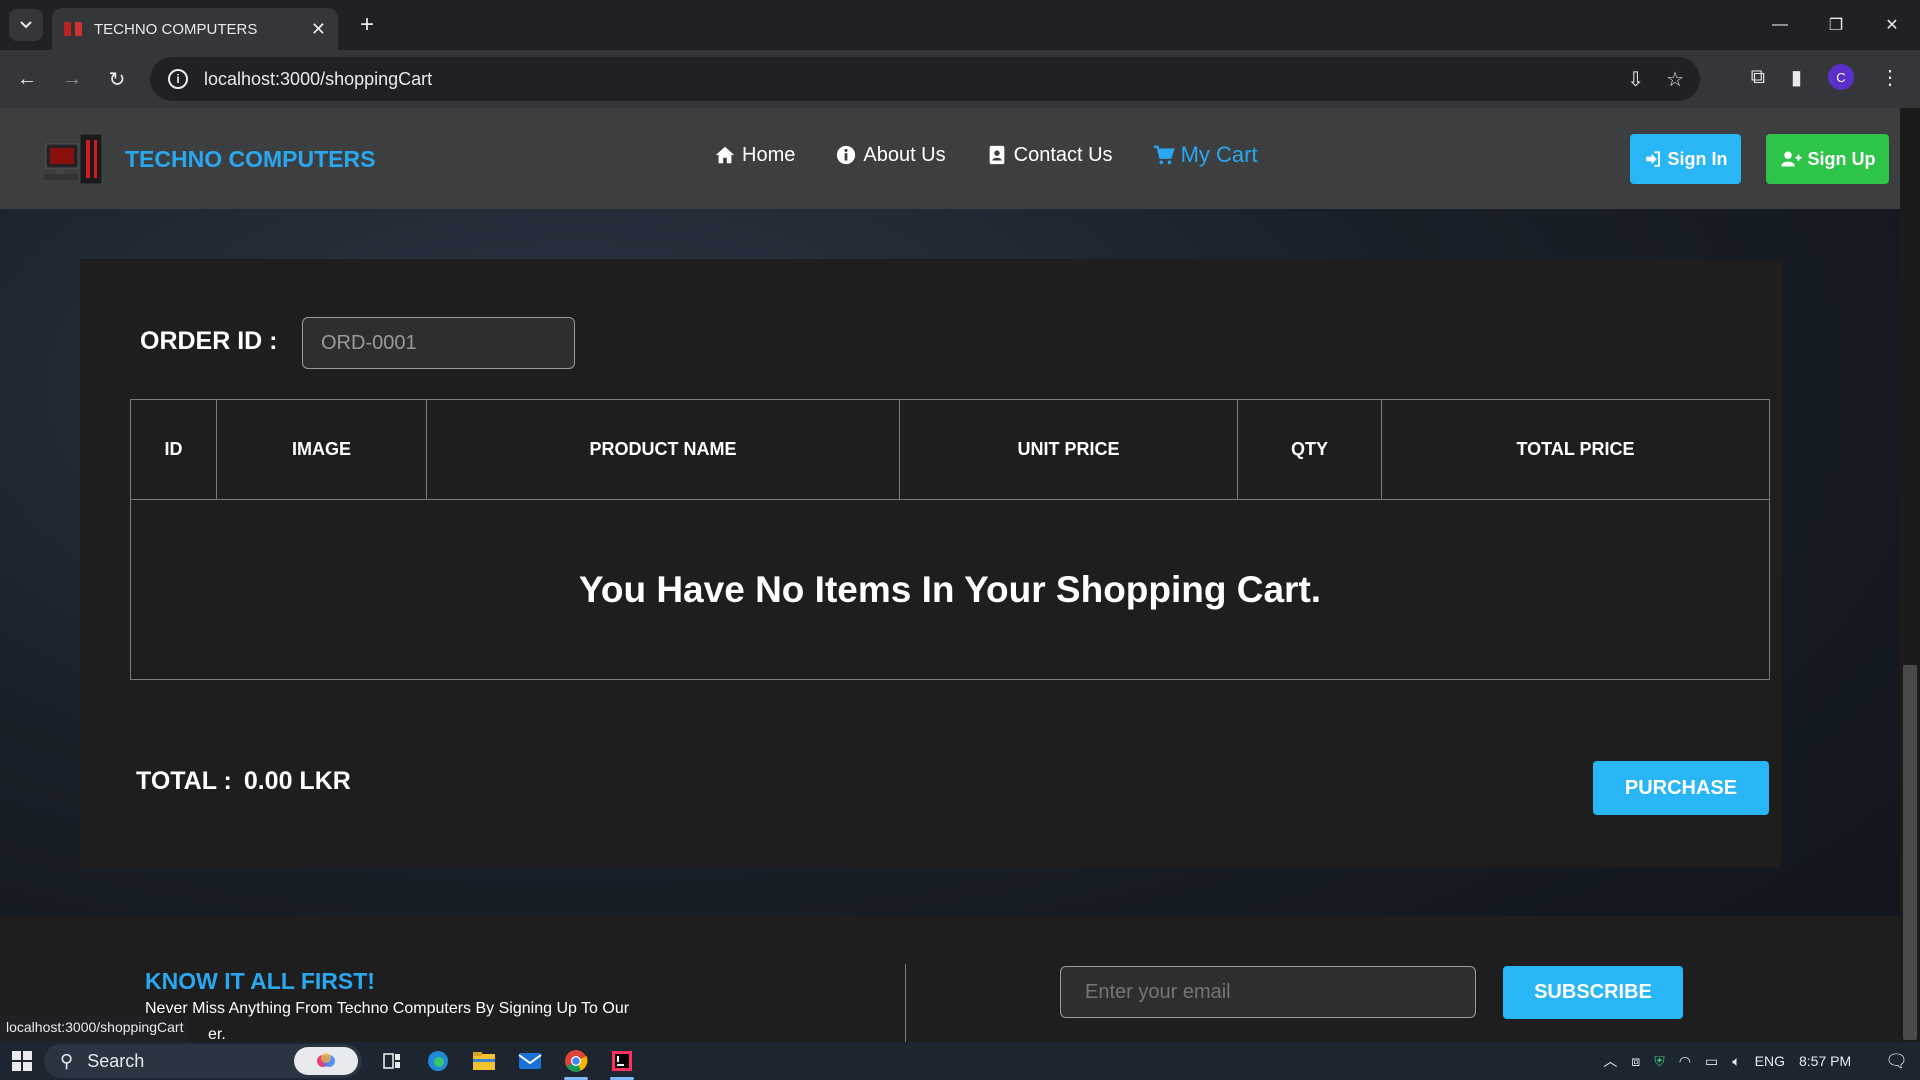 The image size is (1920, 1080). I want to click on sign-in-button: Sign In, so click(1685, 159).